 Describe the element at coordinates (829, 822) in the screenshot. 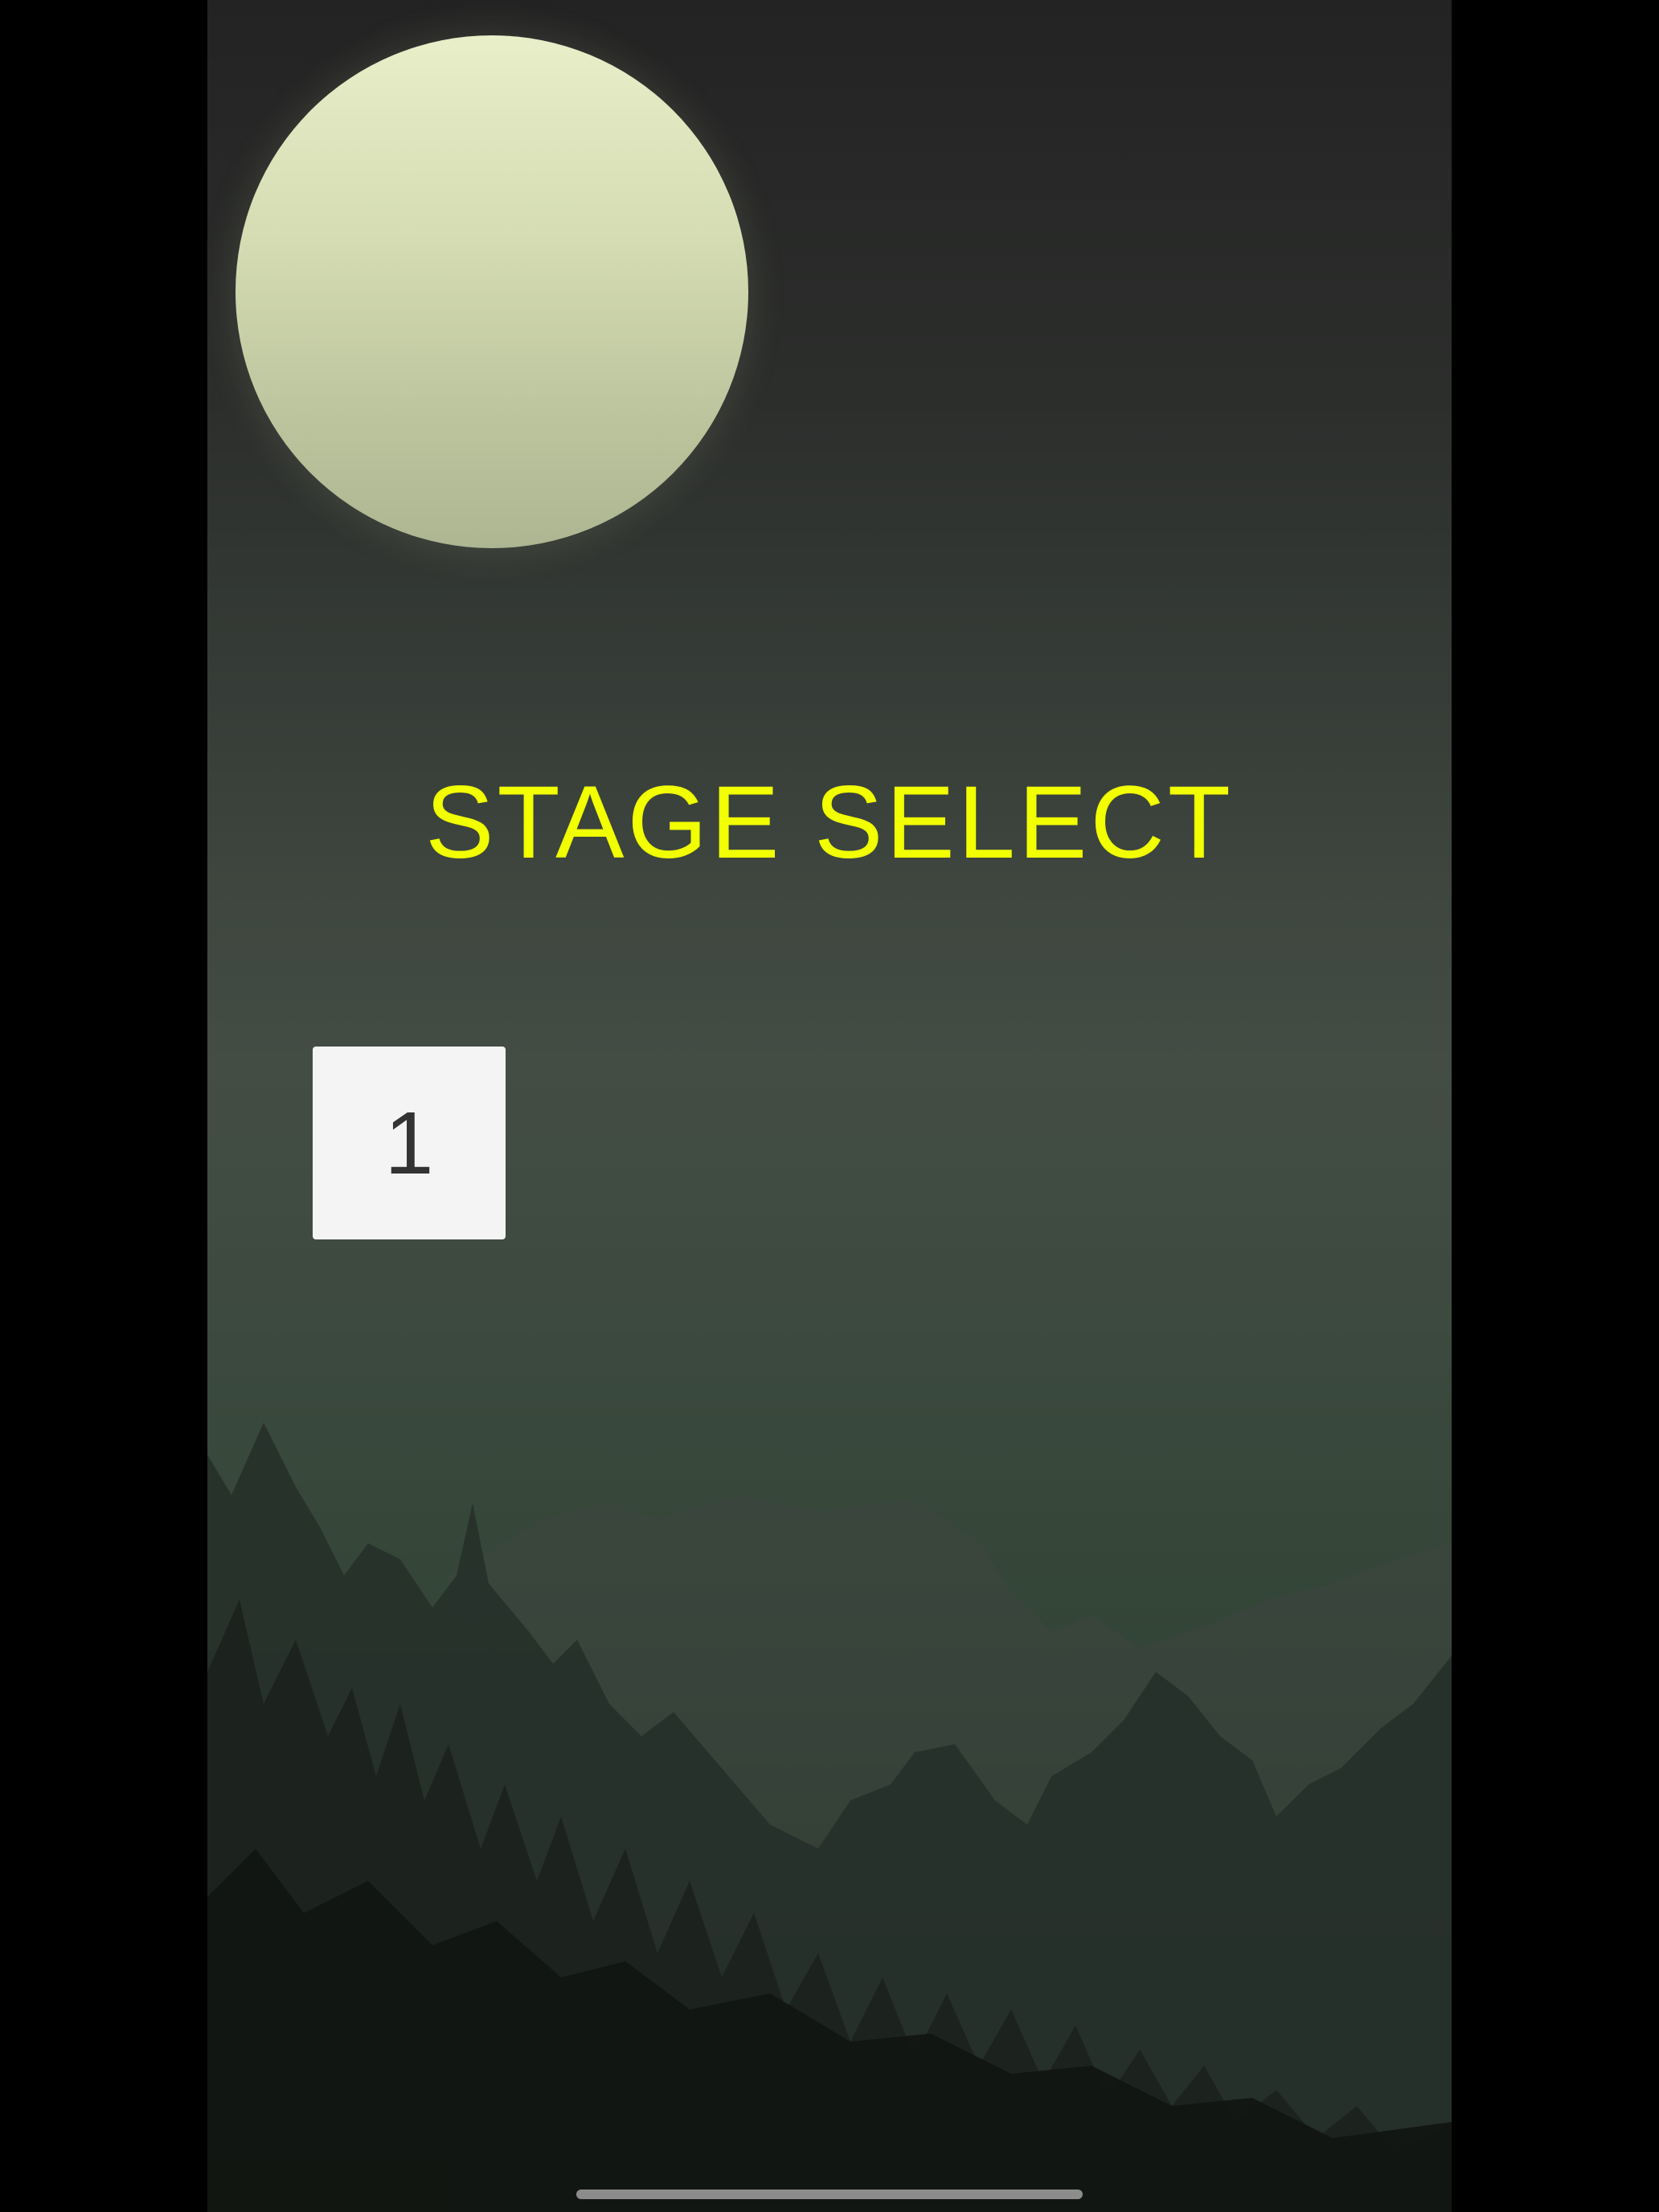

I see `stage-select-title: STAGE SELECT` at that location.